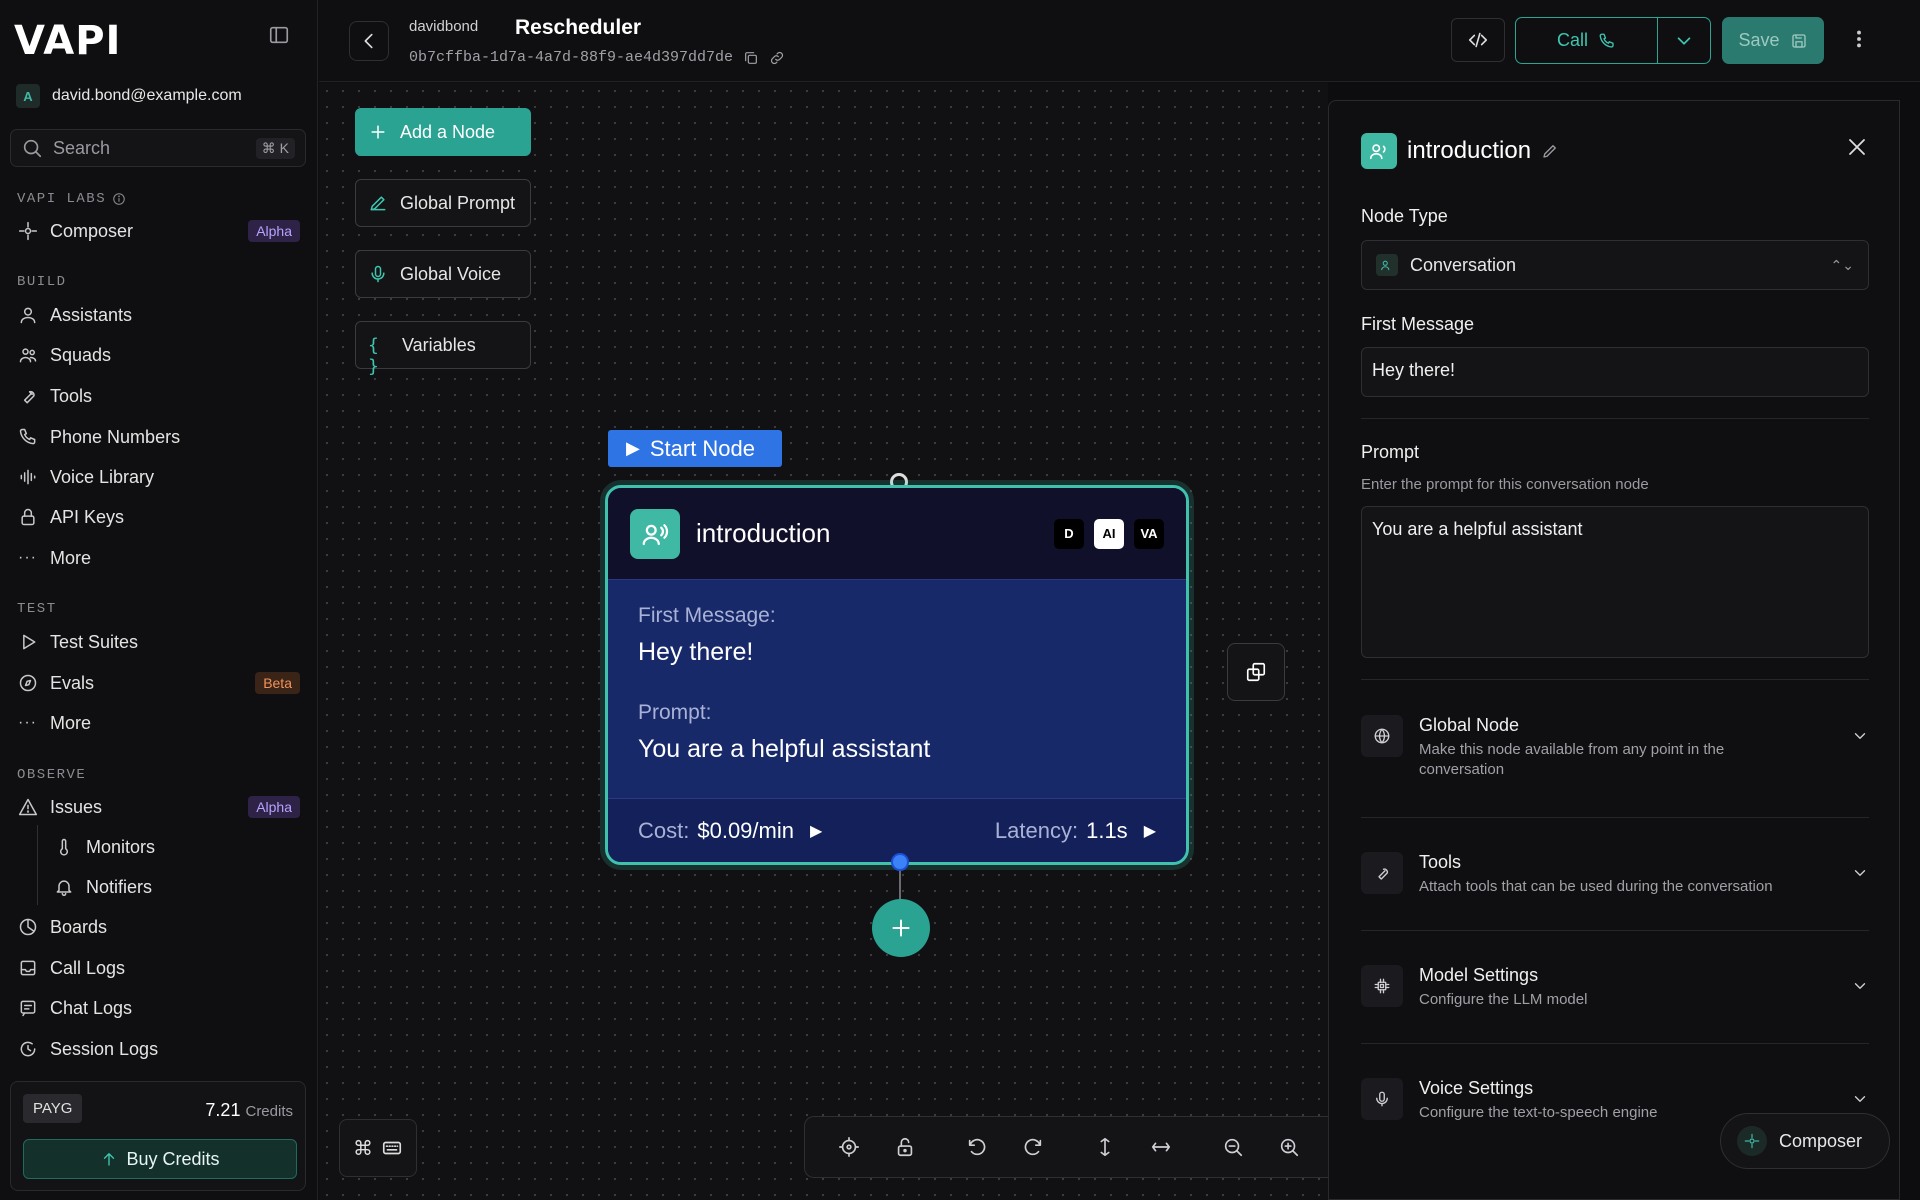 The width and height of the screenshot is (1920, 1200). Describe the element at coordinates (158, 1136) in the screenshot. I see `credits-card: PAYG 7.21 Credits Buy Credits` at that location.